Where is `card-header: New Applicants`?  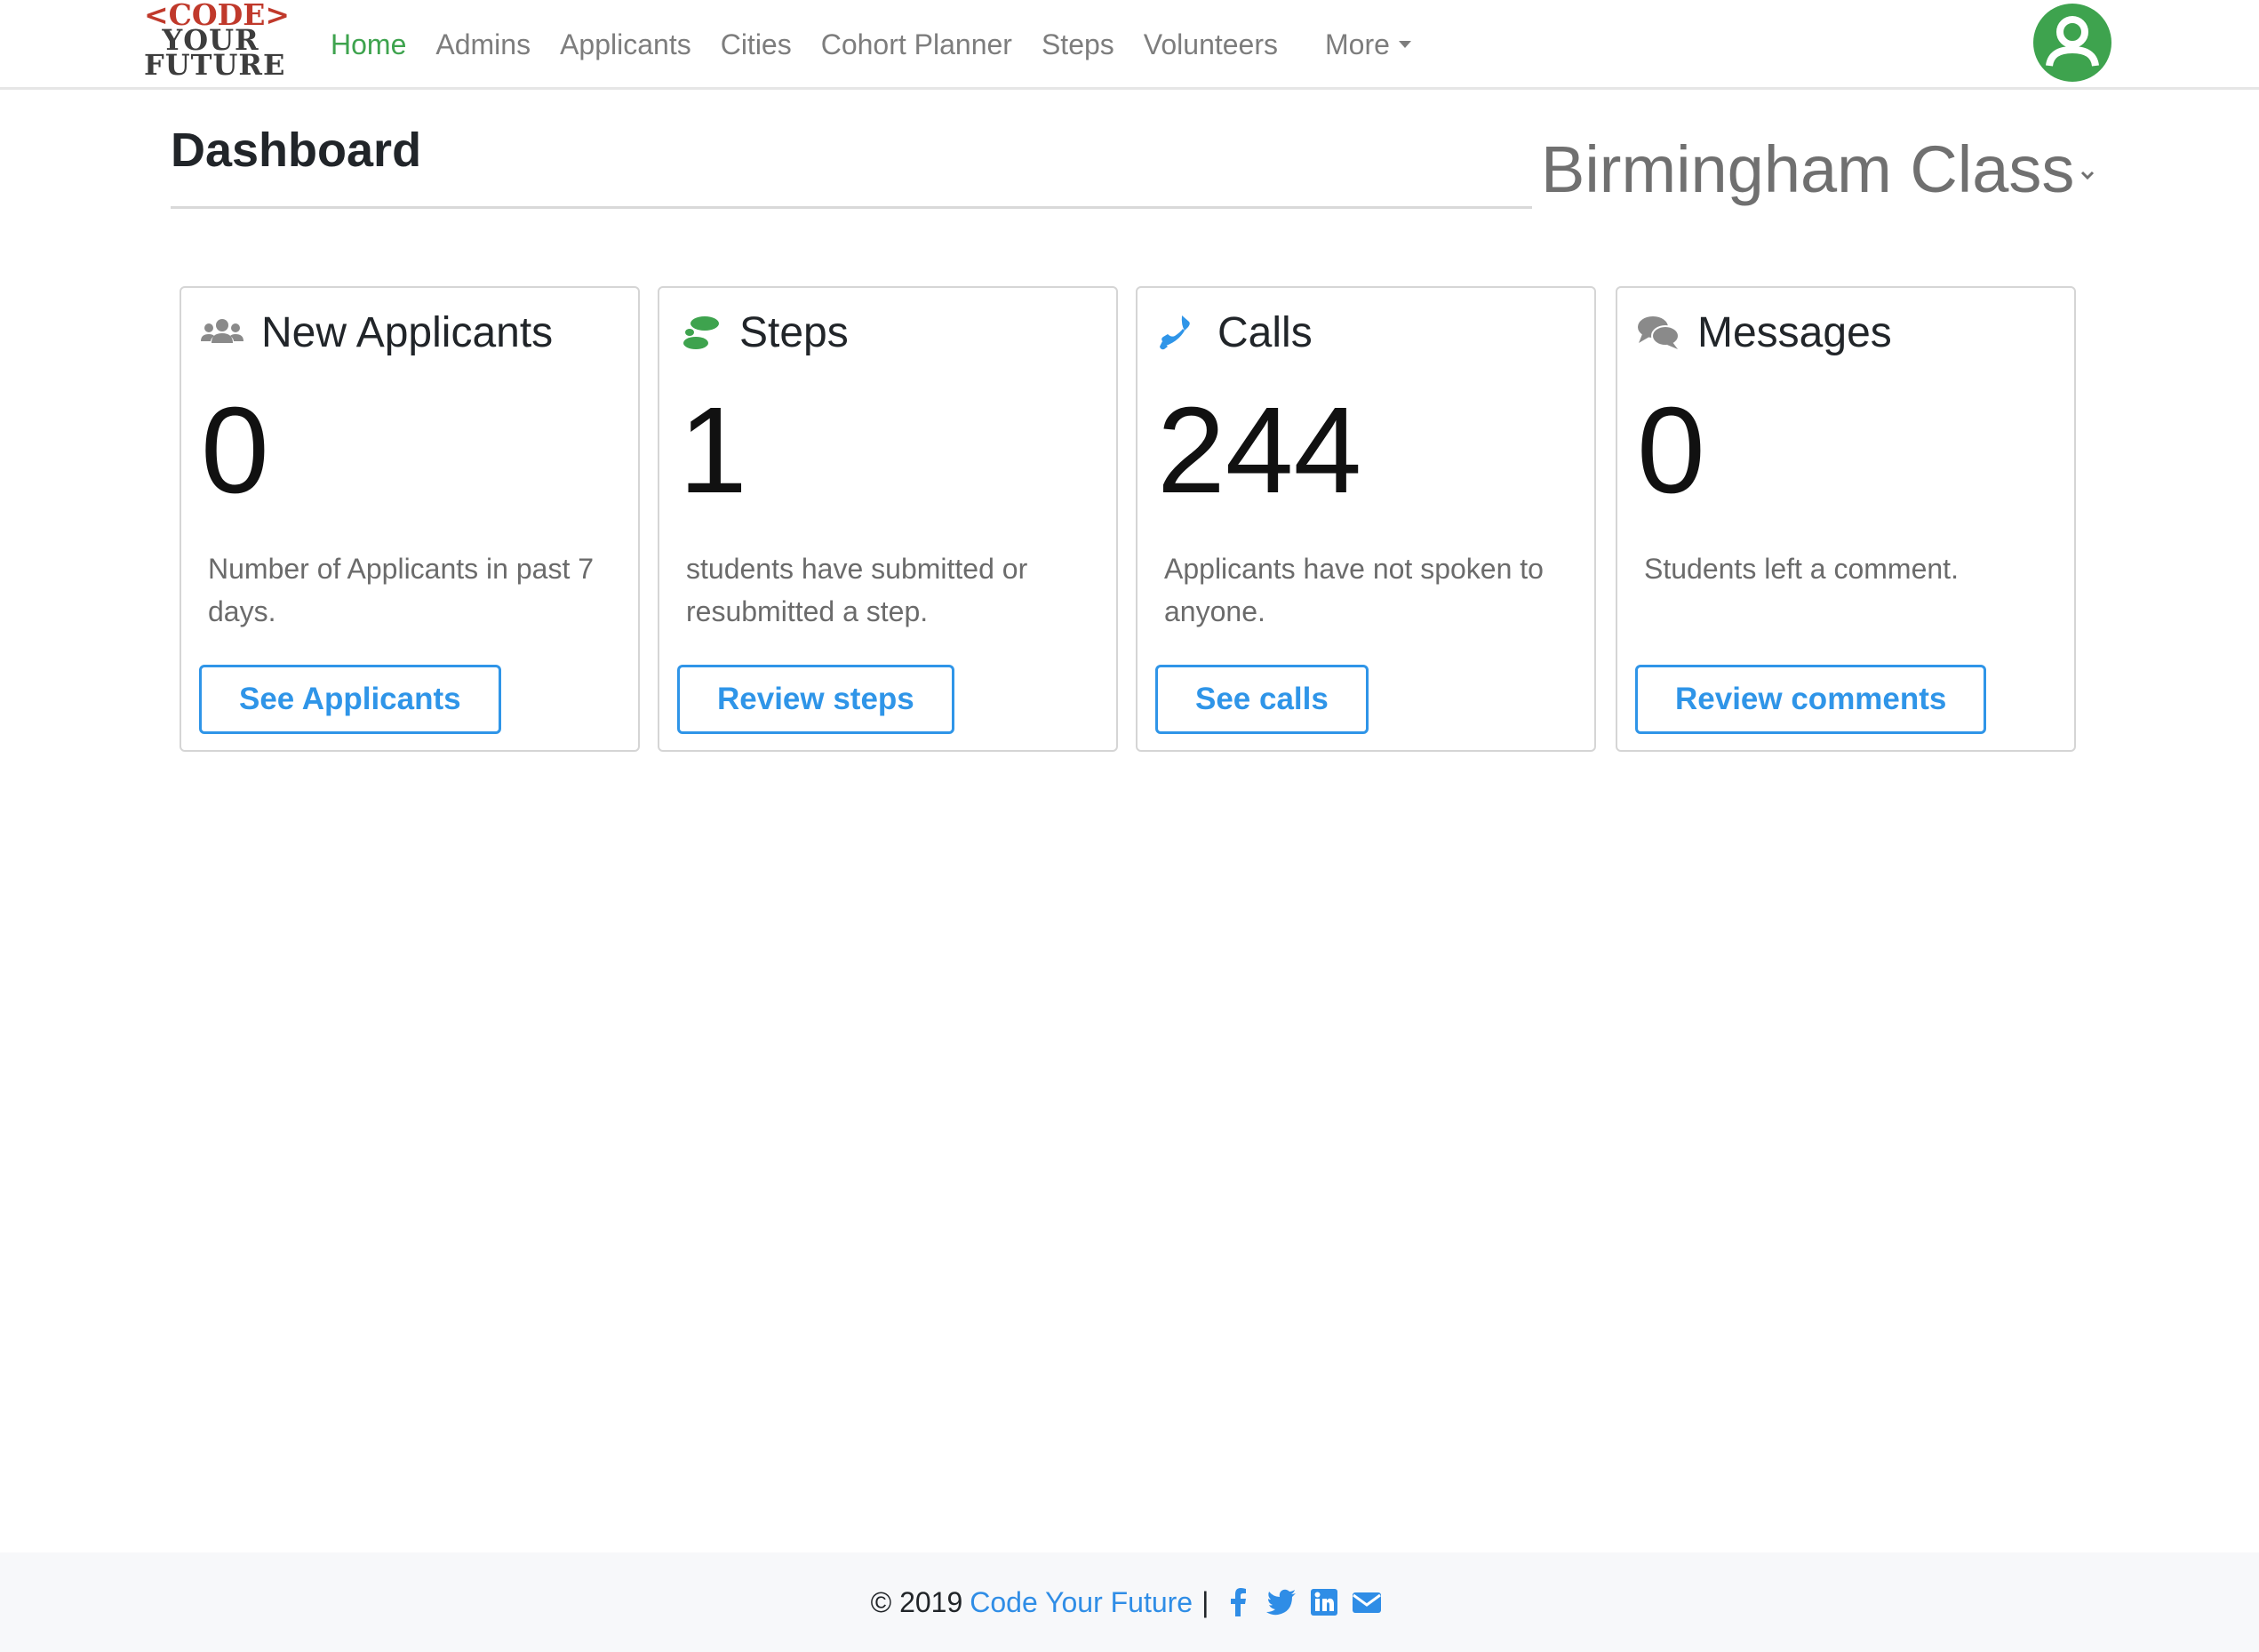 card-header: New Applicants is located at coordinates (376, 332).